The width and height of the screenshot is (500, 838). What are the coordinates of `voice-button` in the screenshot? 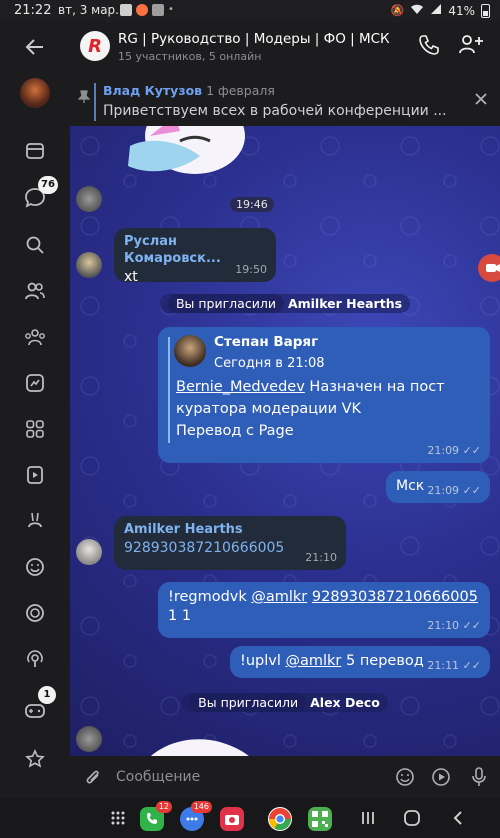 It's located at (479, 777).